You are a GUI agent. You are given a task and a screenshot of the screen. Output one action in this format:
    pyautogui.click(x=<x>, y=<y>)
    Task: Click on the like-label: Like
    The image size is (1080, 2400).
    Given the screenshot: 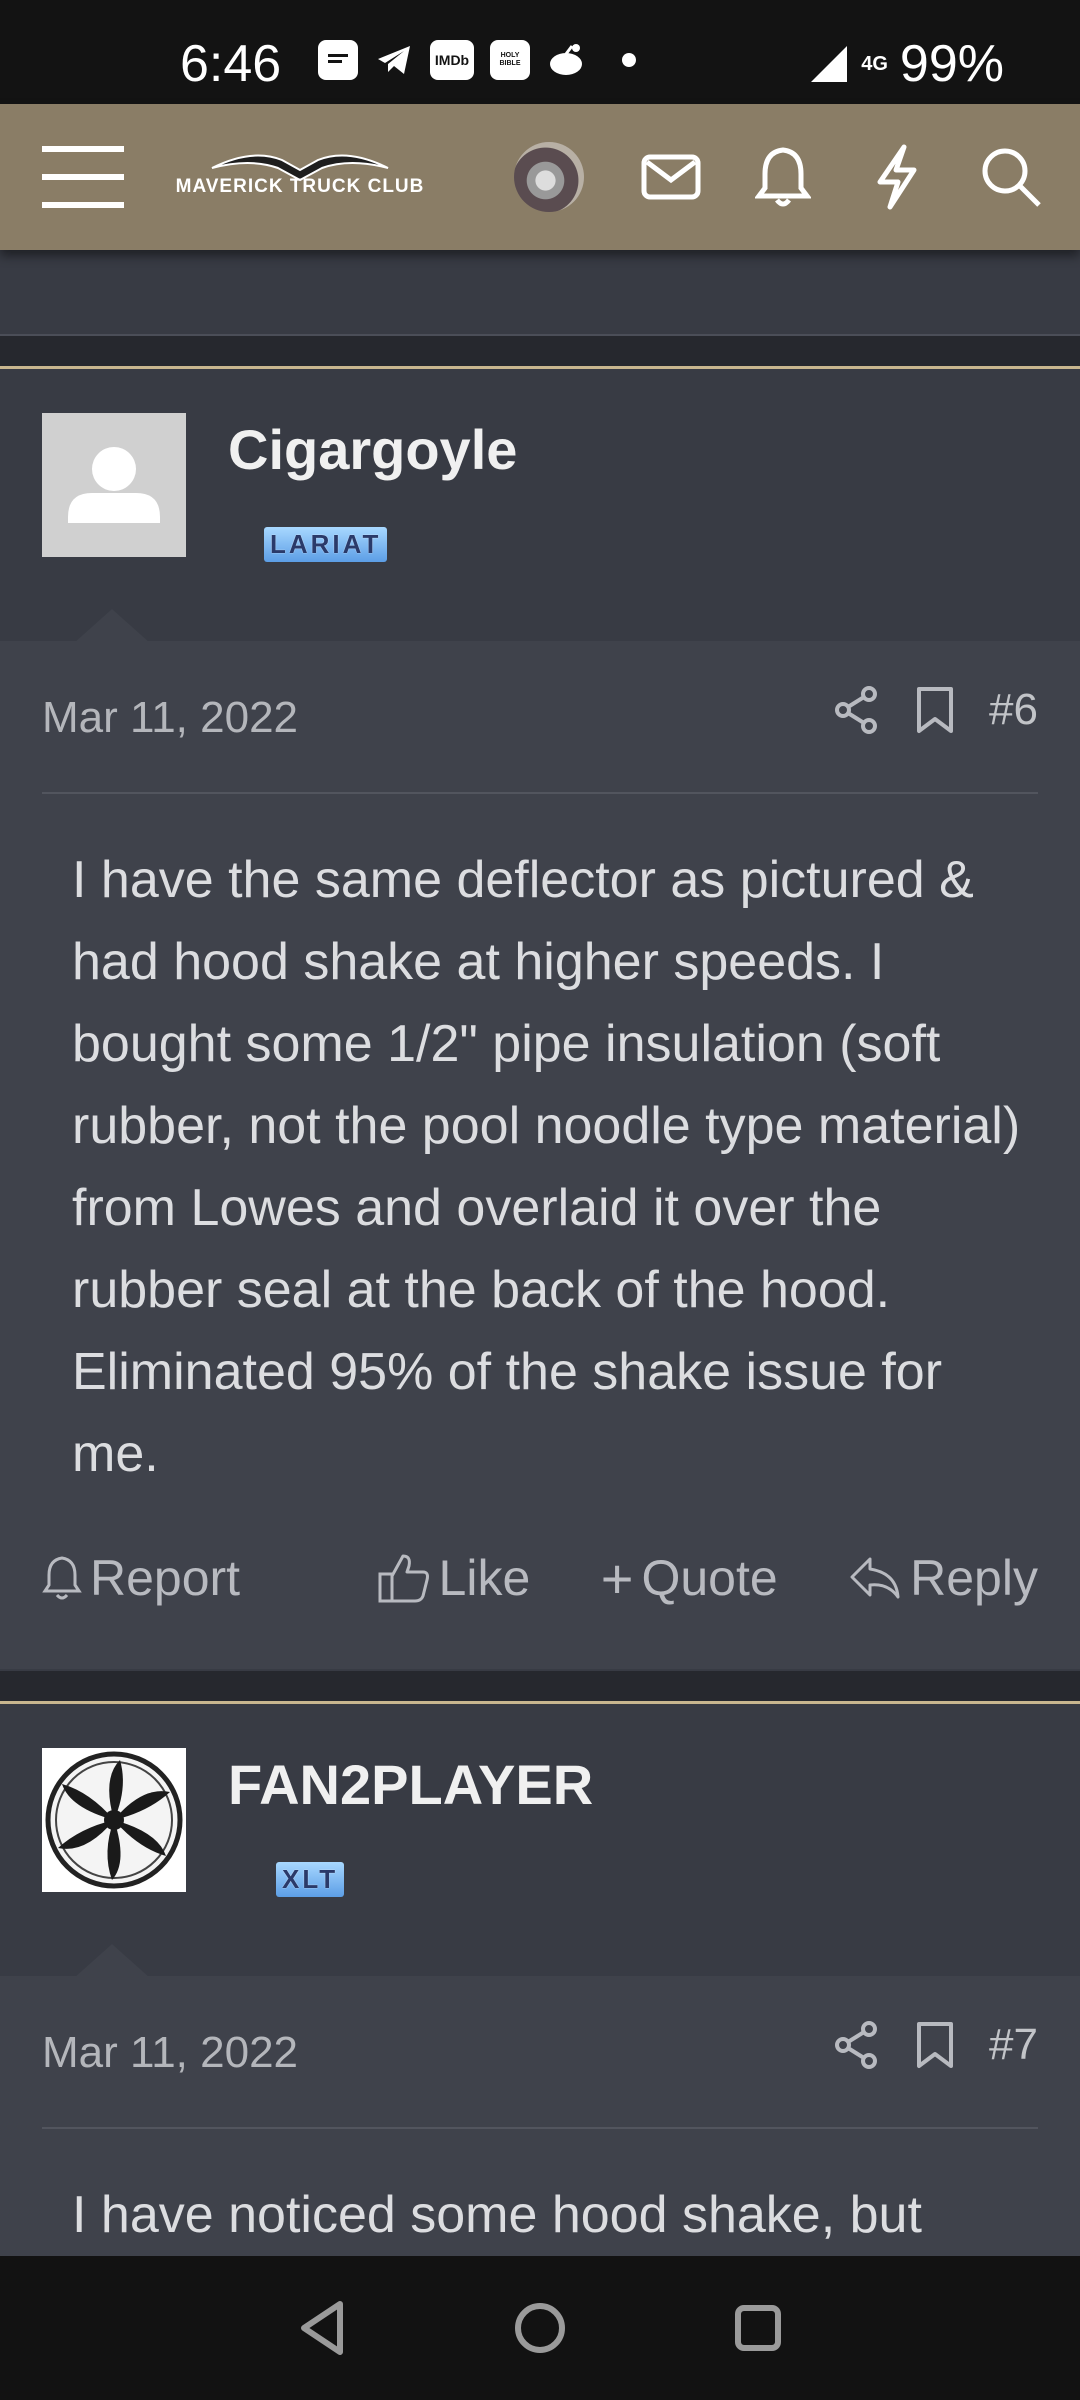 What is the action you would take?
    pyautogui.click(x=484, y=1578)
    